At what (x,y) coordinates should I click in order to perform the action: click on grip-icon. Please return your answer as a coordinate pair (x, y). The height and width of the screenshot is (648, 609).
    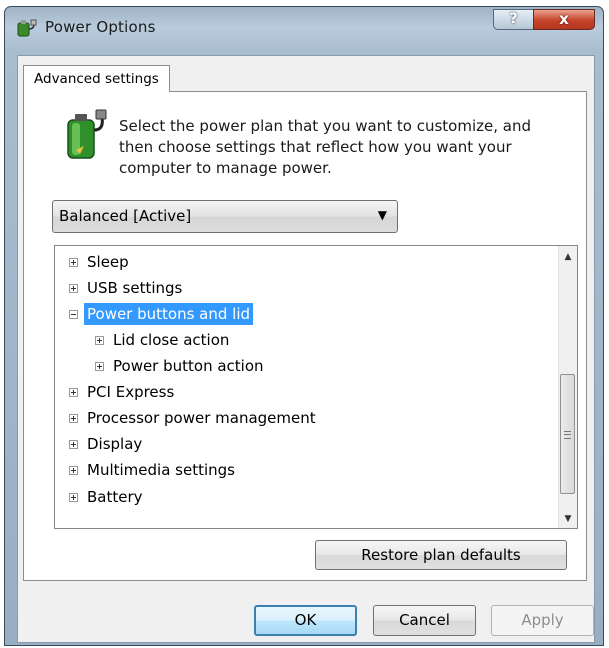
    Looking at the image, I should click on (567, 435).